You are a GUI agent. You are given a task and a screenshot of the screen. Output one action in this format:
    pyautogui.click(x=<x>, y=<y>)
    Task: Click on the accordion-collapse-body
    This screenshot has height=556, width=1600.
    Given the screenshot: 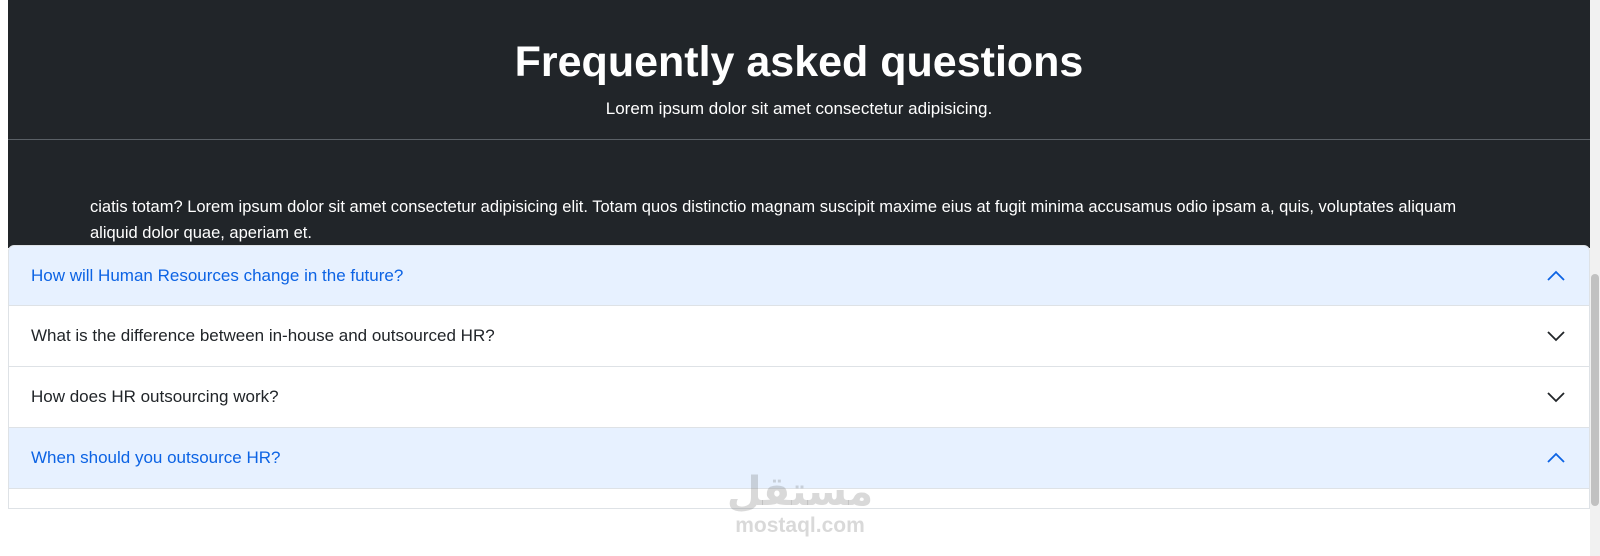 What is the action you would take?
    pyautogui.click(x=799, y=499)
    